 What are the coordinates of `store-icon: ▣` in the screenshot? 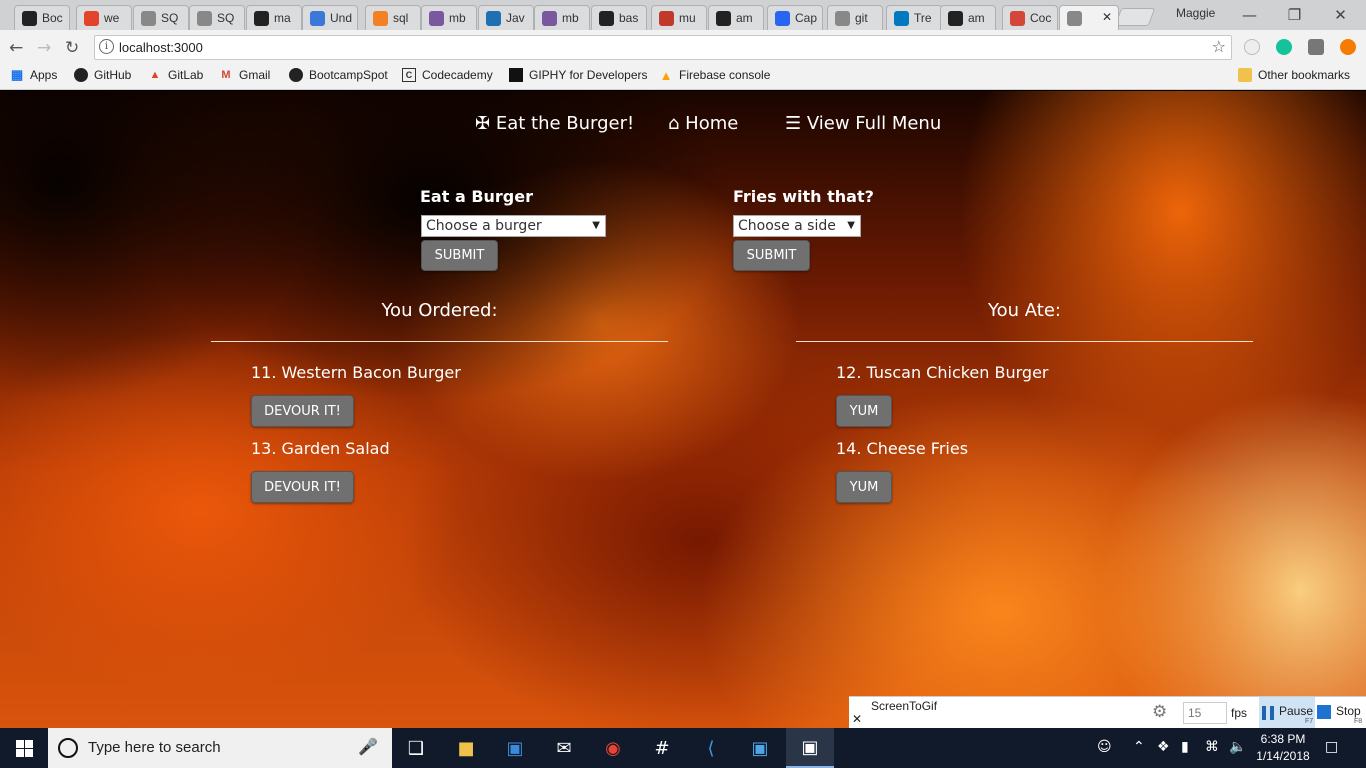 It's located at (515, 748).